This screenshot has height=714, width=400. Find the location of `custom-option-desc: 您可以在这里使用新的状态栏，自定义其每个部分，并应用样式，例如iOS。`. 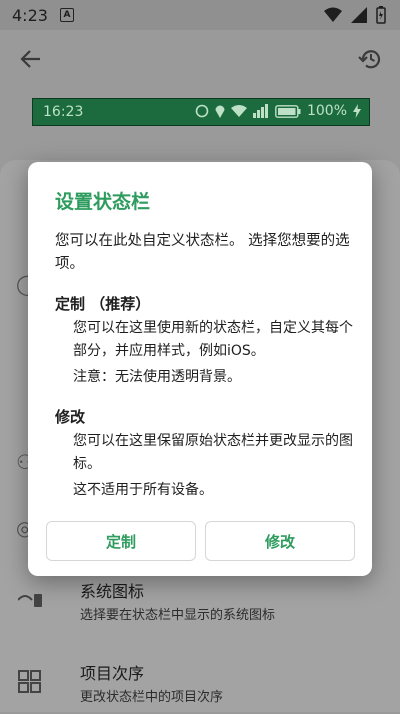

custom-option-desc: 您可以在这里使用新的状态栏，自定义其每个部分，并应用样式，例如iOS。 is located at coordinates (213, 339).